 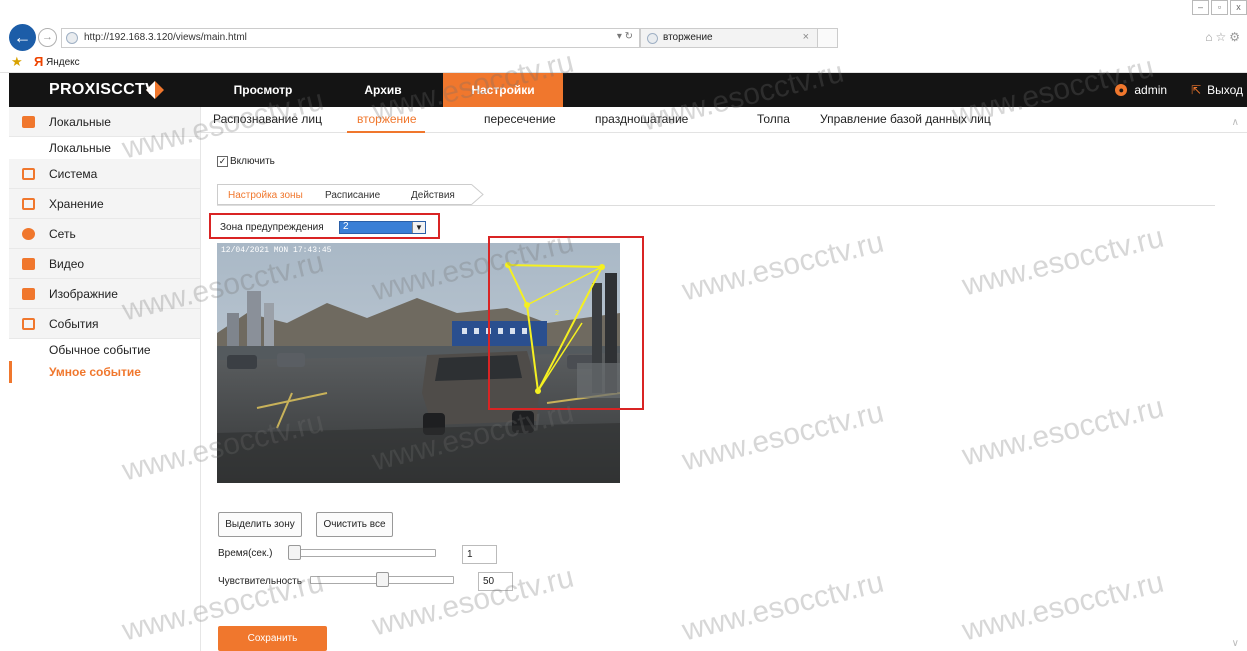 I want to click on scroll-down-icon: ∨, so click(x=1235, y=643).